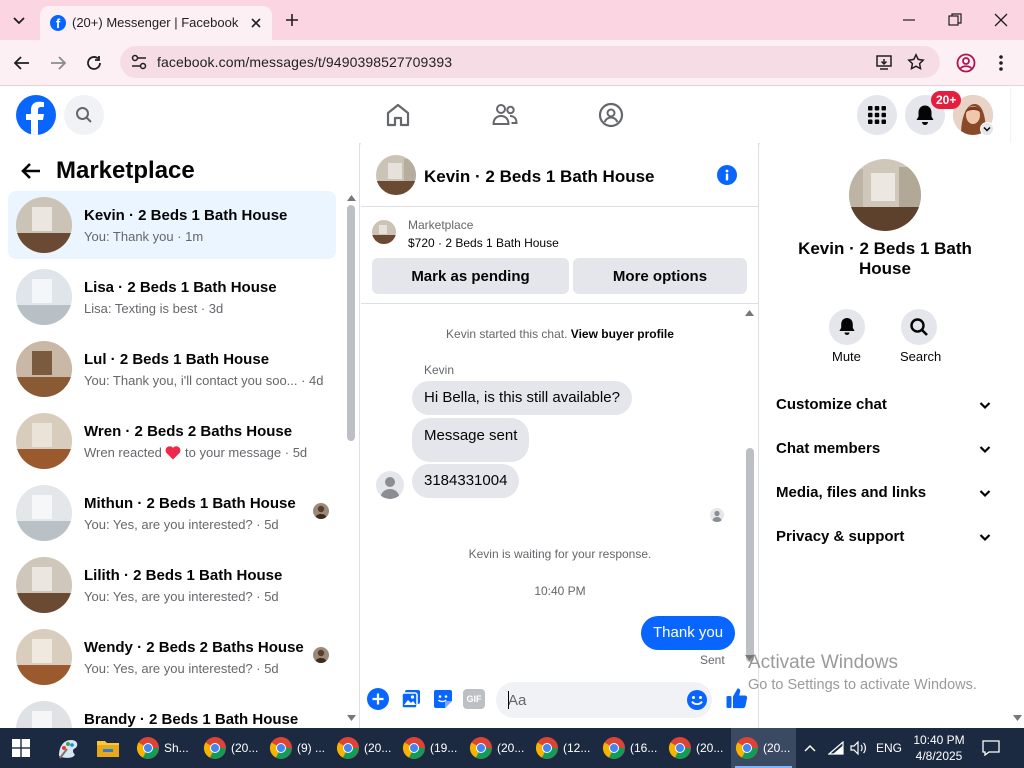  I want to click on omnibox: facebook.com/messages/t/9490398527709393, so click(530, 62).